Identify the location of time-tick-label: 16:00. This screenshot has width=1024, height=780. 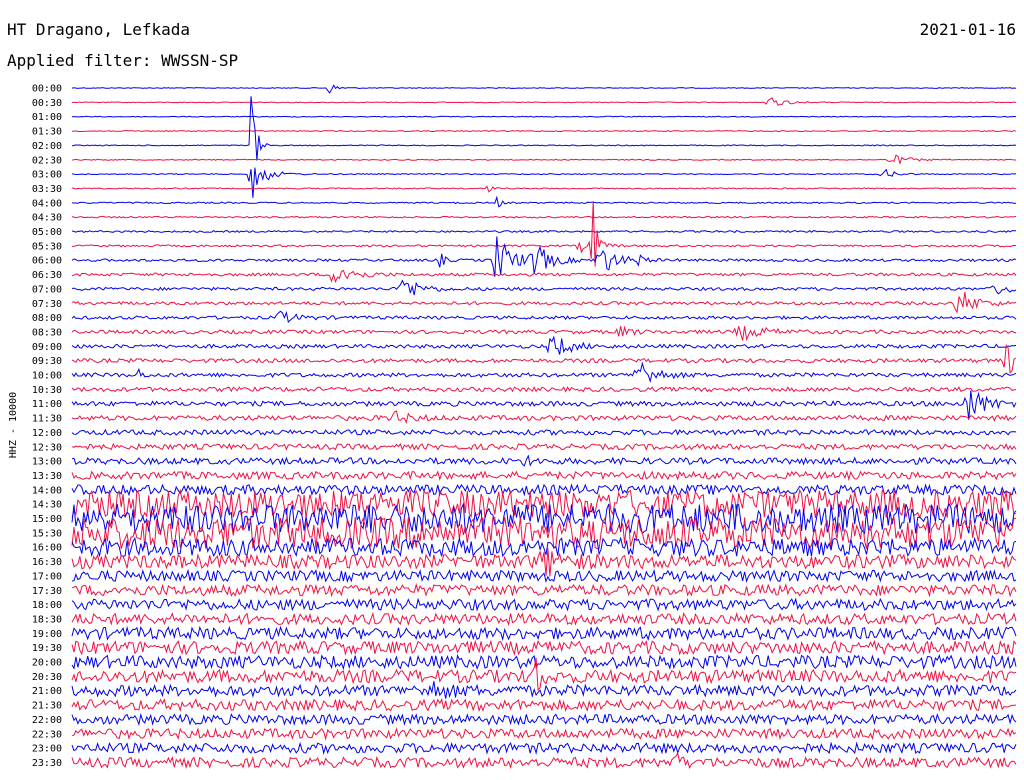
(47, 548).